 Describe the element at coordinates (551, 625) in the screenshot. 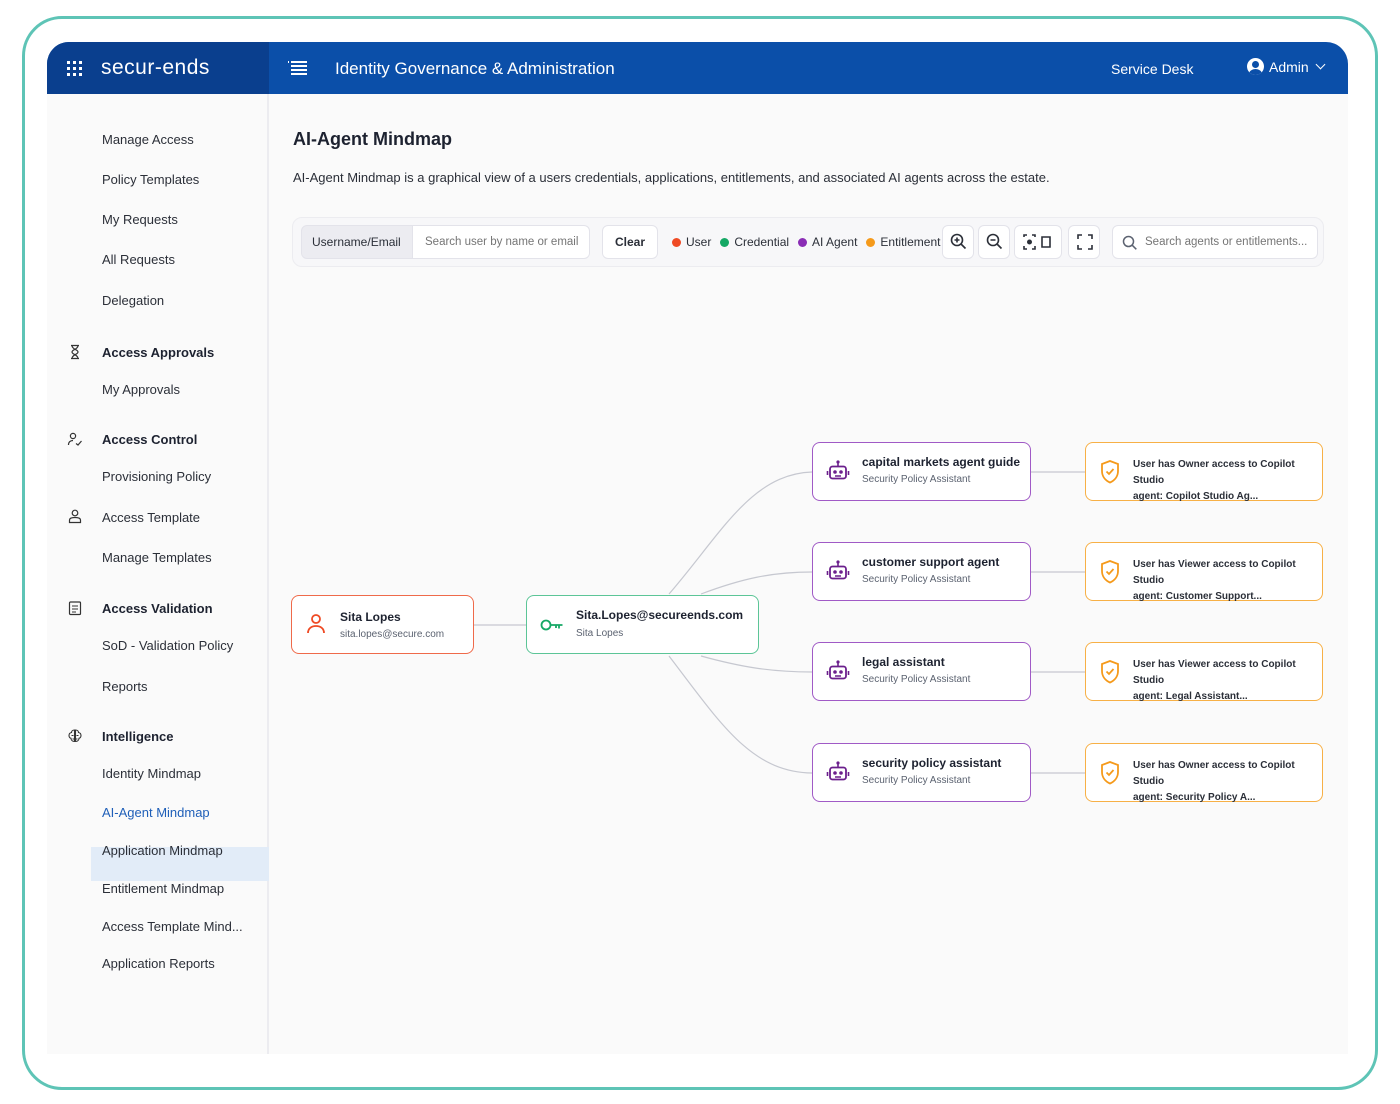

I see `key-icon` at that location.